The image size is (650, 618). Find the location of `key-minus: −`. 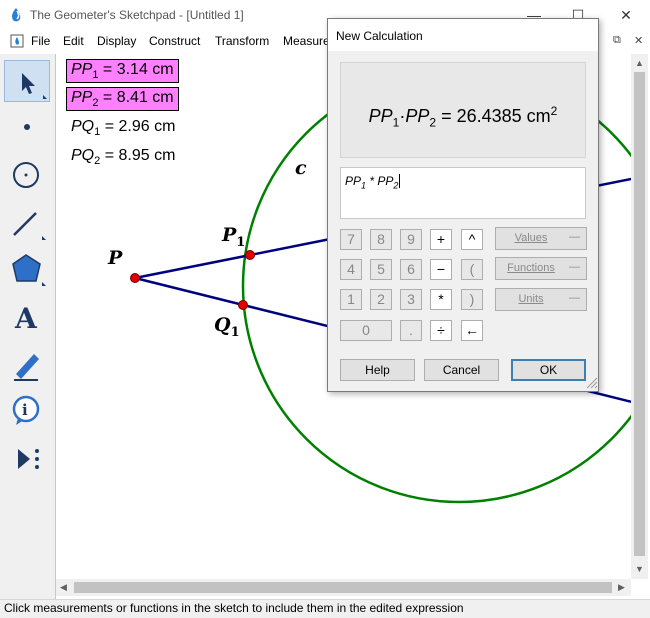

key-minus: − is located at coordinates (441, 269).